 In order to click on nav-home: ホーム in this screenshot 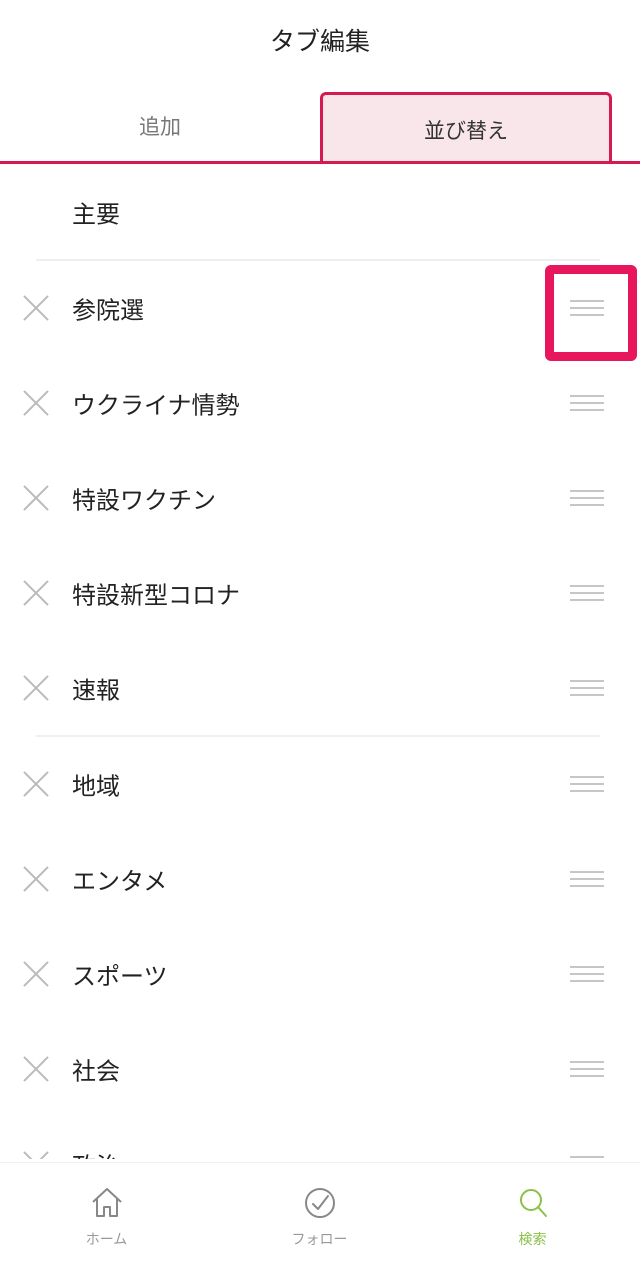, I will do `click(106, 1216)`.